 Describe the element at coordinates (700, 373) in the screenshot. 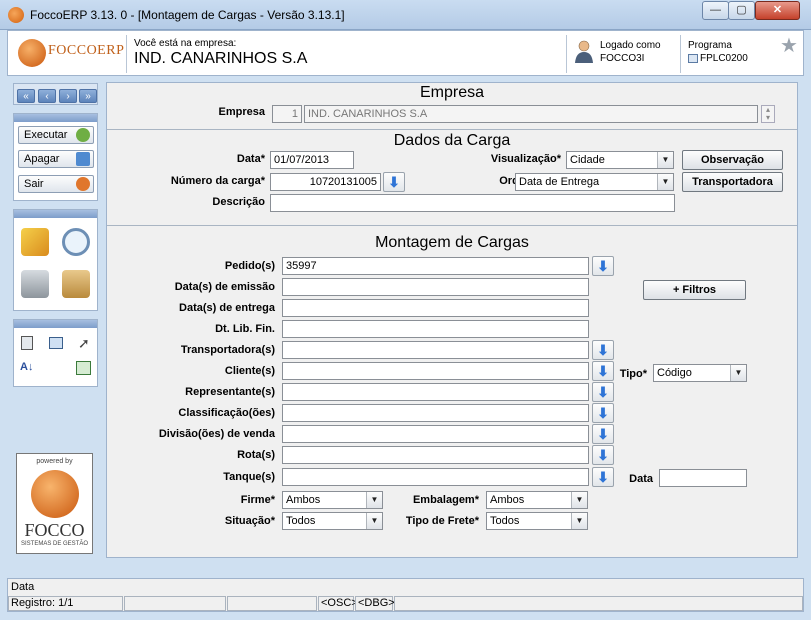

I see `tipo-select: Código ▼` at that location.